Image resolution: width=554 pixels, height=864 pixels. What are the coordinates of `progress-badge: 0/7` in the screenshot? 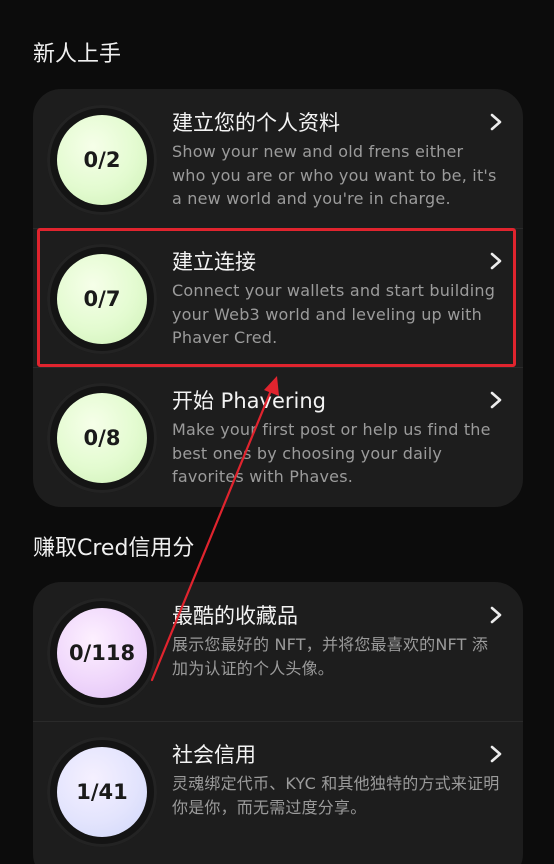 It's located at (102, 299).